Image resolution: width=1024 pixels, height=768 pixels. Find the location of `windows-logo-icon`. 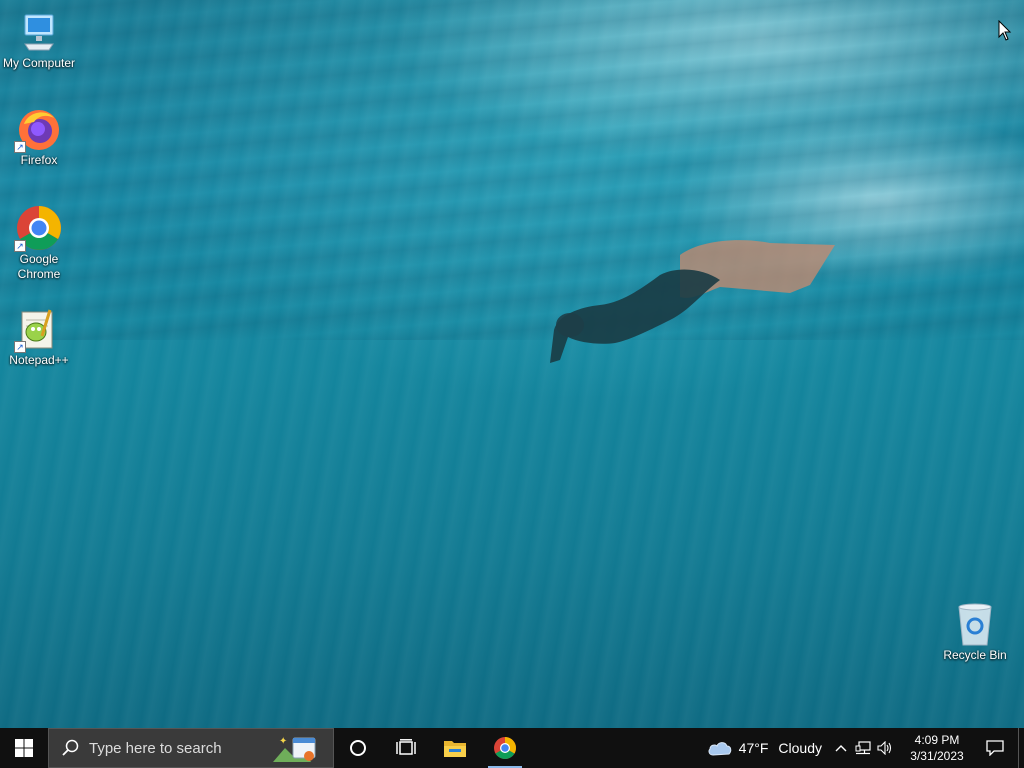

windows-logo-icon is located at coordinates (24, 748).